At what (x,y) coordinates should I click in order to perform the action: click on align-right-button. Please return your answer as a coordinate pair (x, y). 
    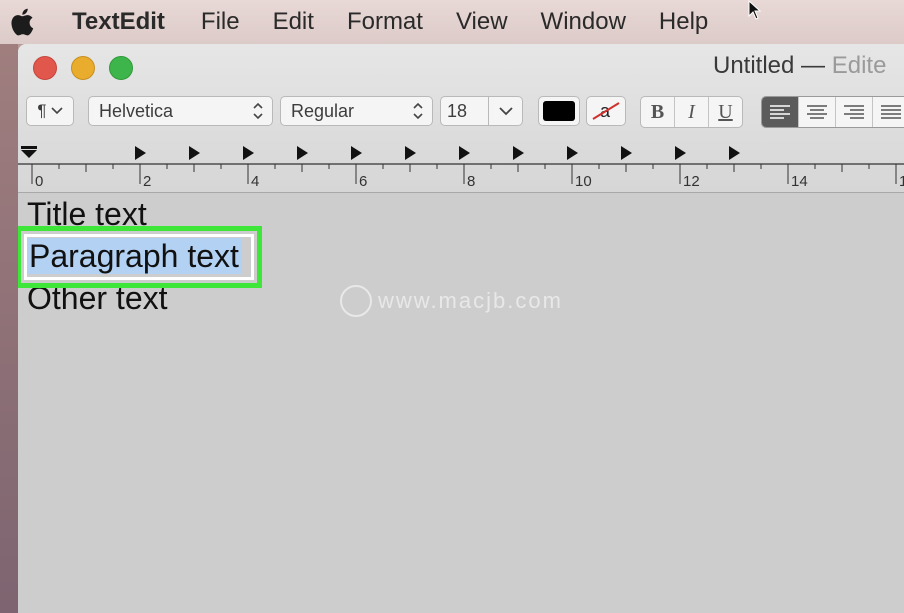
    Looking at the image, I should click on (854, 112).